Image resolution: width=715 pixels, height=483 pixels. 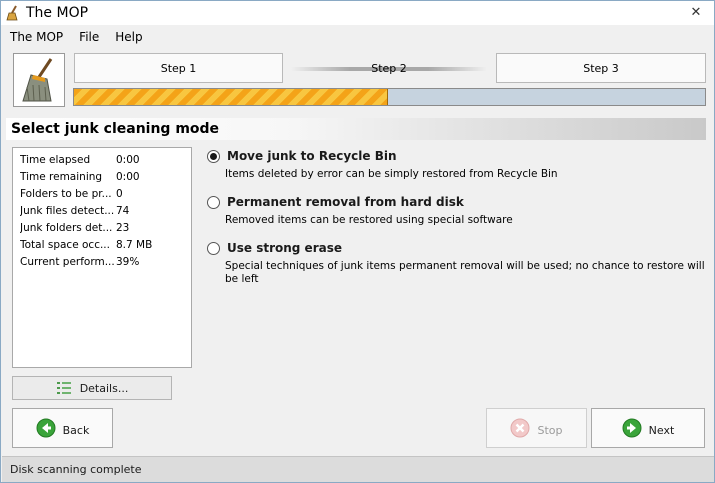 What do you see at coordinates (550, 430) in the screenshot?
I see `stop-button-label: Stop` at bounding box center [550, 430].